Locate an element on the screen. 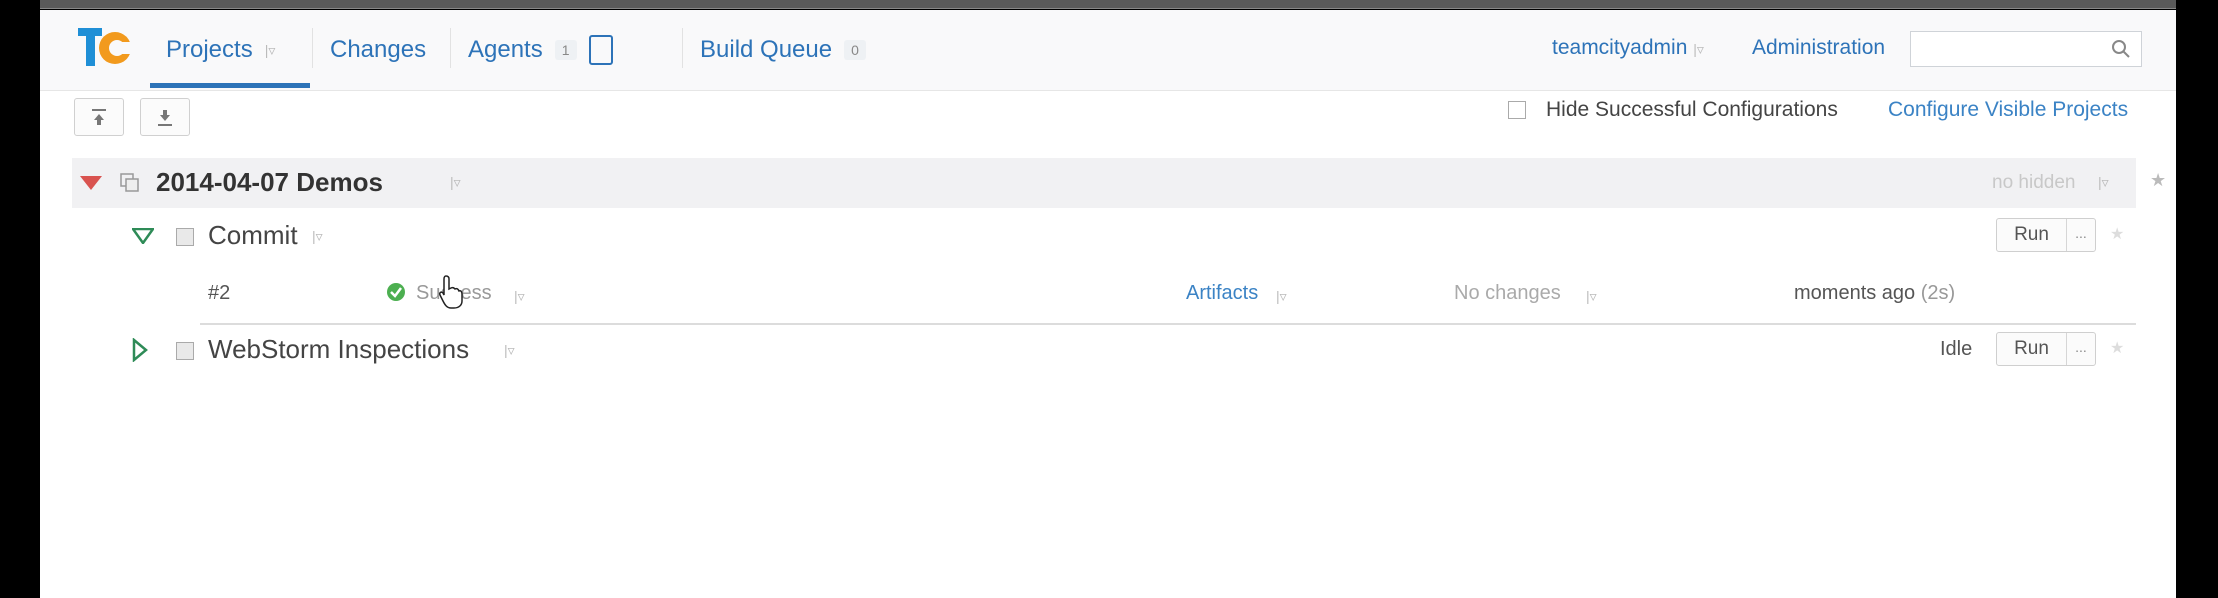 The width and height of the screenshot is (2218, 598). hidden-count-note: no hidden is located at coordinates (2033, 183).